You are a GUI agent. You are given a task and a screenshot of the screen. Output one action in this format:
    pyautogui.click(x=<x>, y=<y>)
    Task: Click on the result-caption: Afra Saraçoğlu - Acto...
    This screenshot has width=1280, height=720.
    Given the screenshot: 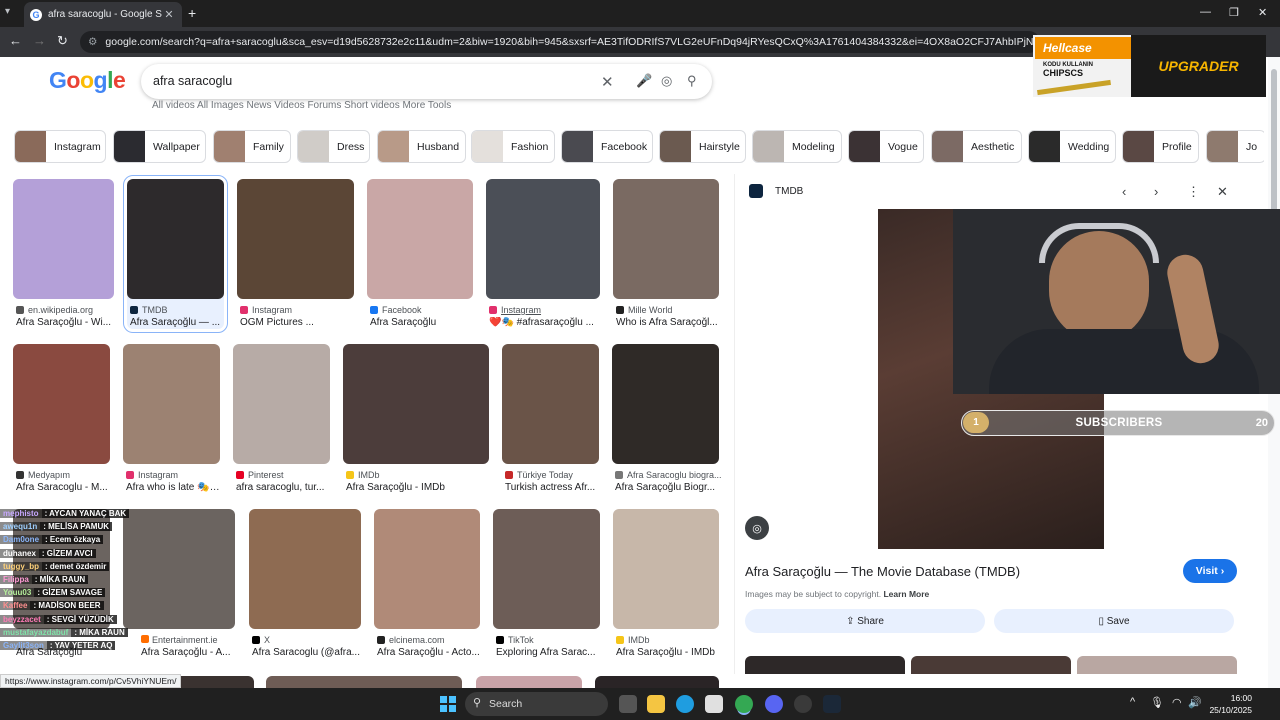 What is the action you would take?
    pyautogui.click(x=428, y=652)
    